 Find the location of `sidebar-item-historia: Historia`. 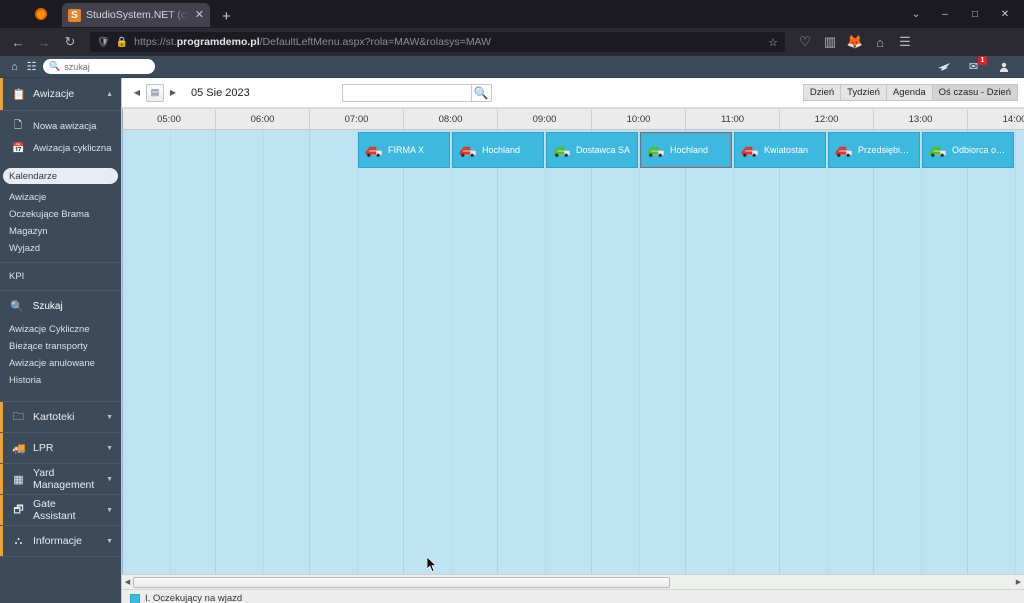

sidebar-item-historia: Historia is located at coordinates (60, 380).